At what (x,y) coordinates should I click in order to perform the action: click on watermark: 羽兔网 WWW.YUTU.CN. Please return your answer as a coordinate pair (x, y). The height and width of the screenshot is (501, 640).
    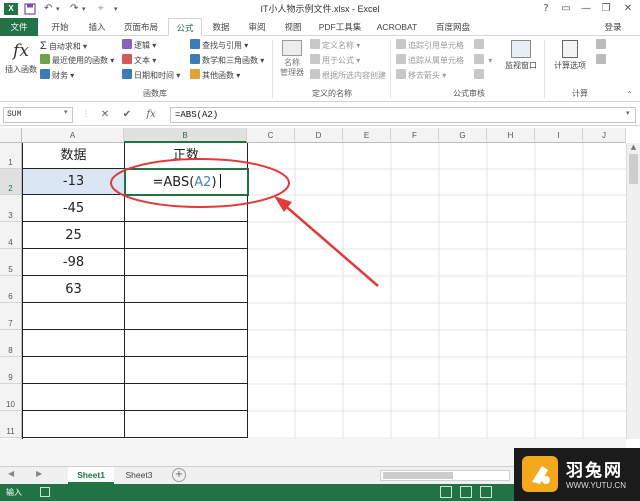
    Looking at the image, I should click on (577, 474).